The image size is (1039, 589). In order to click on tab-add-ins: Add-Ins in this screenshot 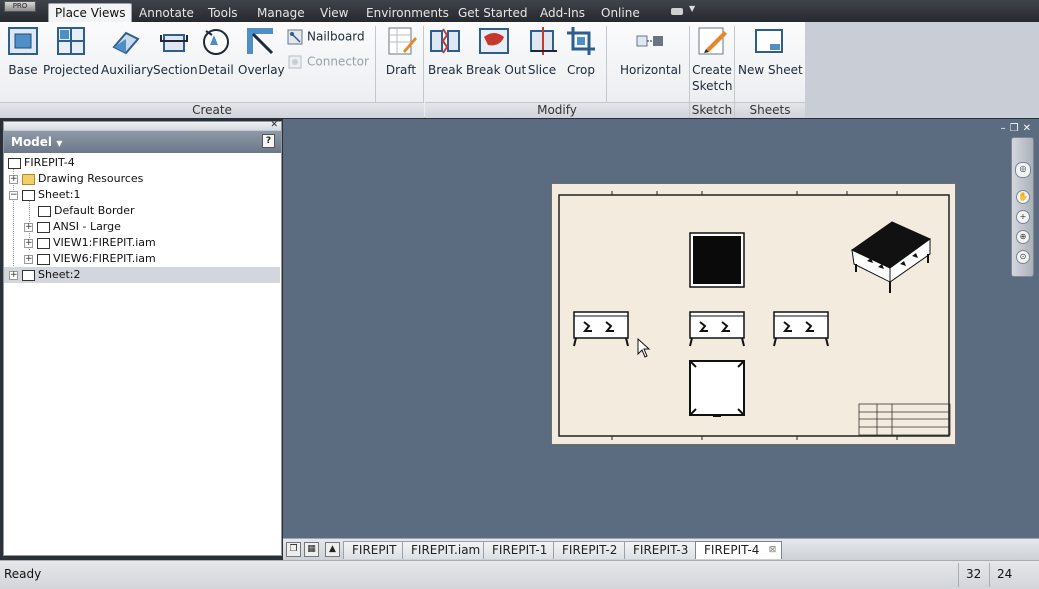, I will do `click(562, 13)`.